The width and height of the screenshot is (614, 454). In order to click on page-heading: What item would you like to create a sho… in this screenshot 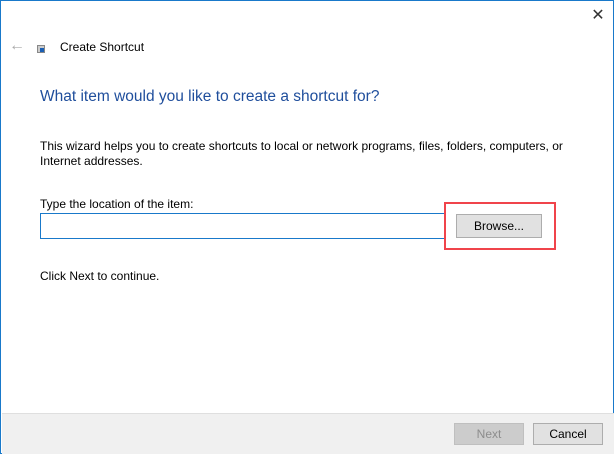, I will do `click(210, 96)`.